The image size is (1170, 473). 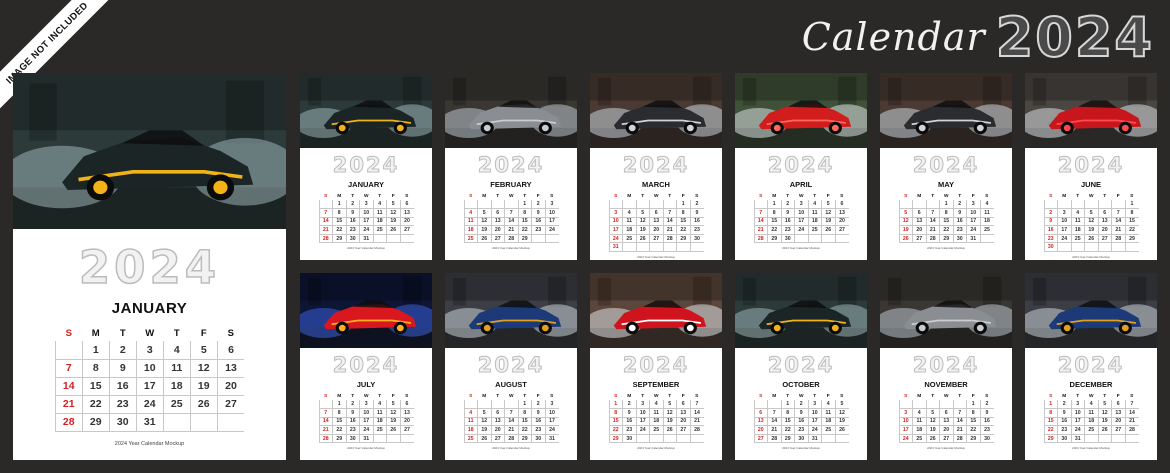 What do you see at coordinates (801, 184) in the screenshot?
I see `month-name: APRIL` at bounding box center [801, 184].